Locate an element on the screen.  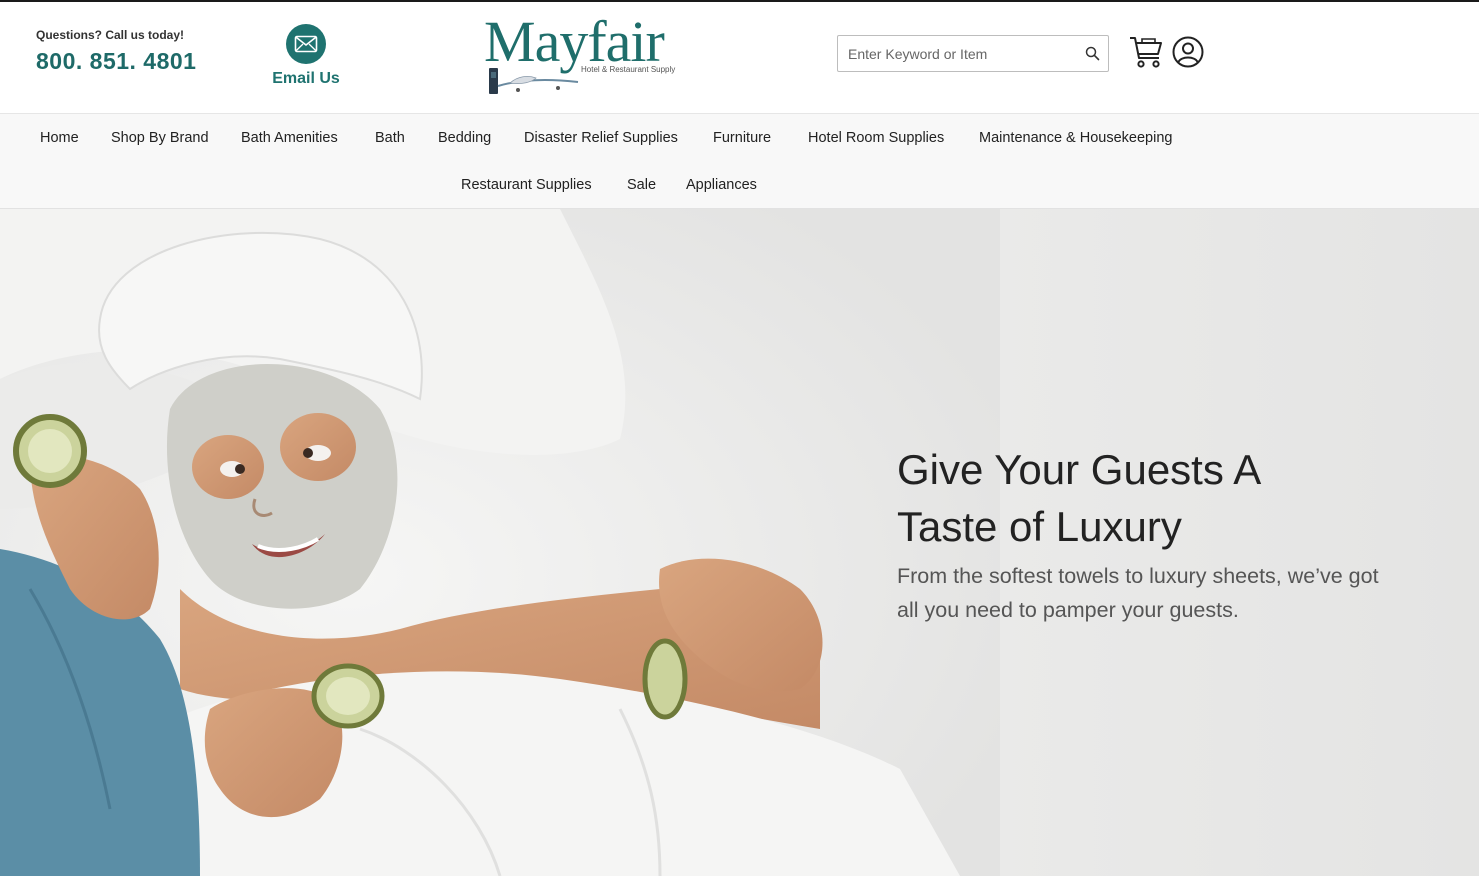
hero-subtitle-line-2: all you need to pamper your guests. is located at coordinates (1068, 610).